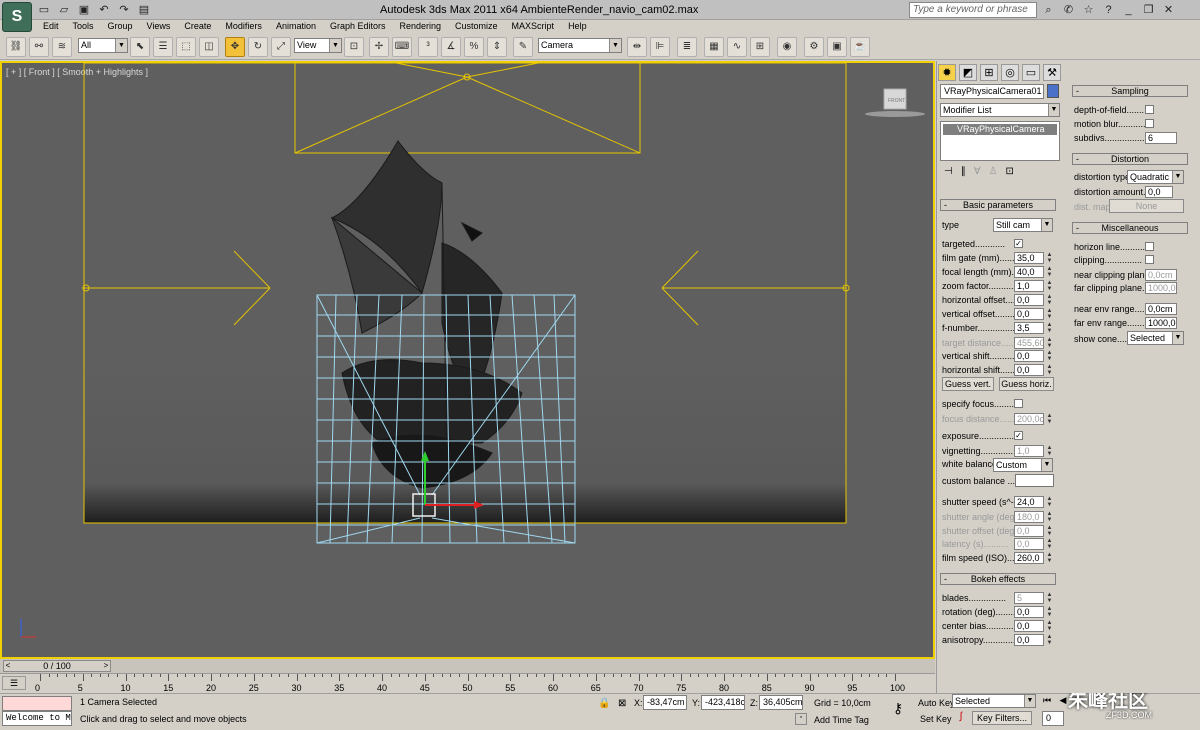 The width and height of the screenshot is (1200, 730). What do you see at coordinates (1023, 225) in the screenshot?
I see `camera-type-dropdown: Still cam ▼` at bounding box center [1023, 225].